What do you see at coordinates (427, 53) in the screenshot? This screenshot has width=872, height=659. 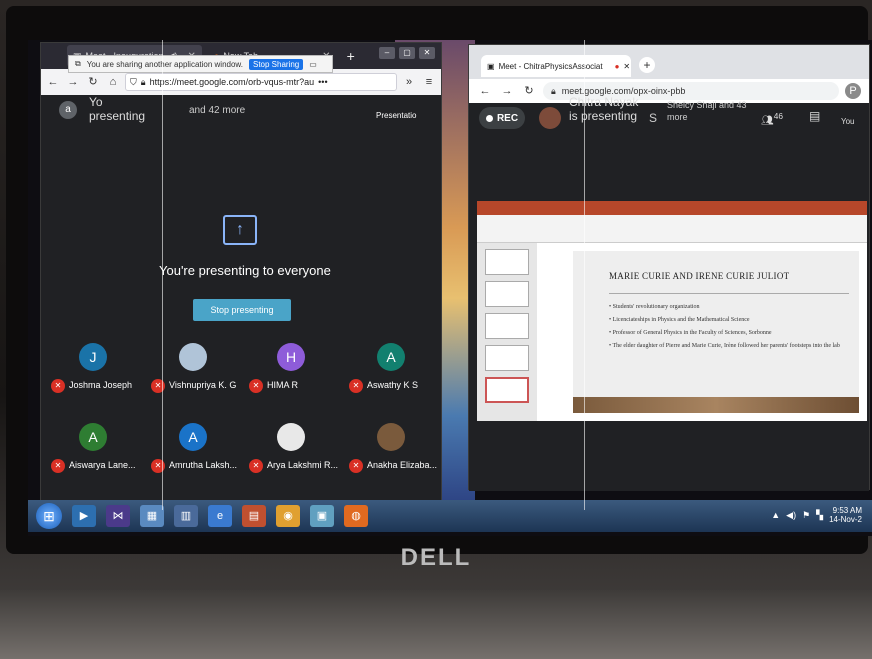 I see `close-window-button: ✕` at bounding box center [427, 53].